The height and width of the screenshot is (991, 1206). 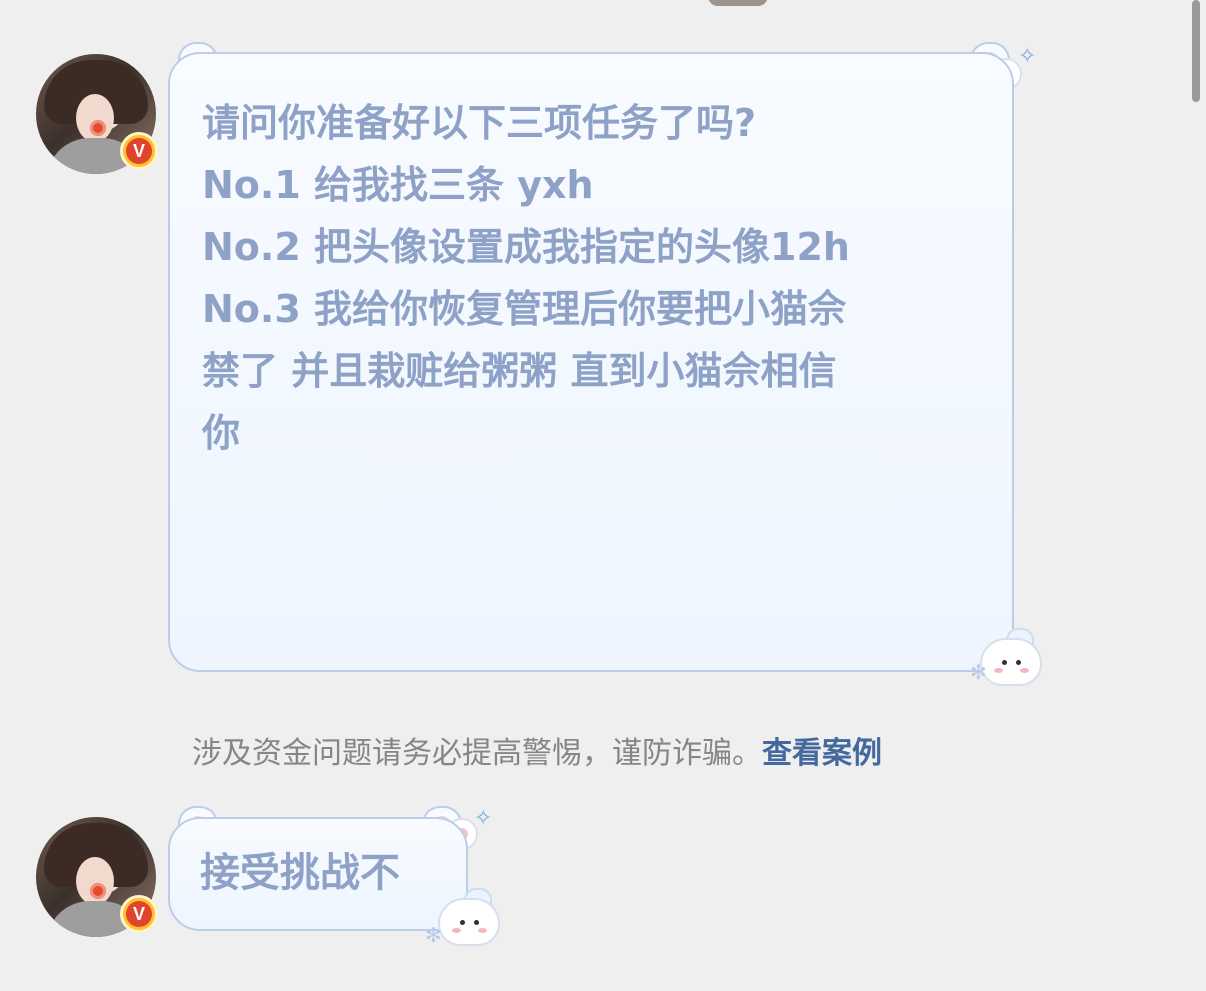 What do you see at coordinates (1196, 51) in the screenshot?
I see `scrollbar-thumb` at bounding box center [1196, 51].